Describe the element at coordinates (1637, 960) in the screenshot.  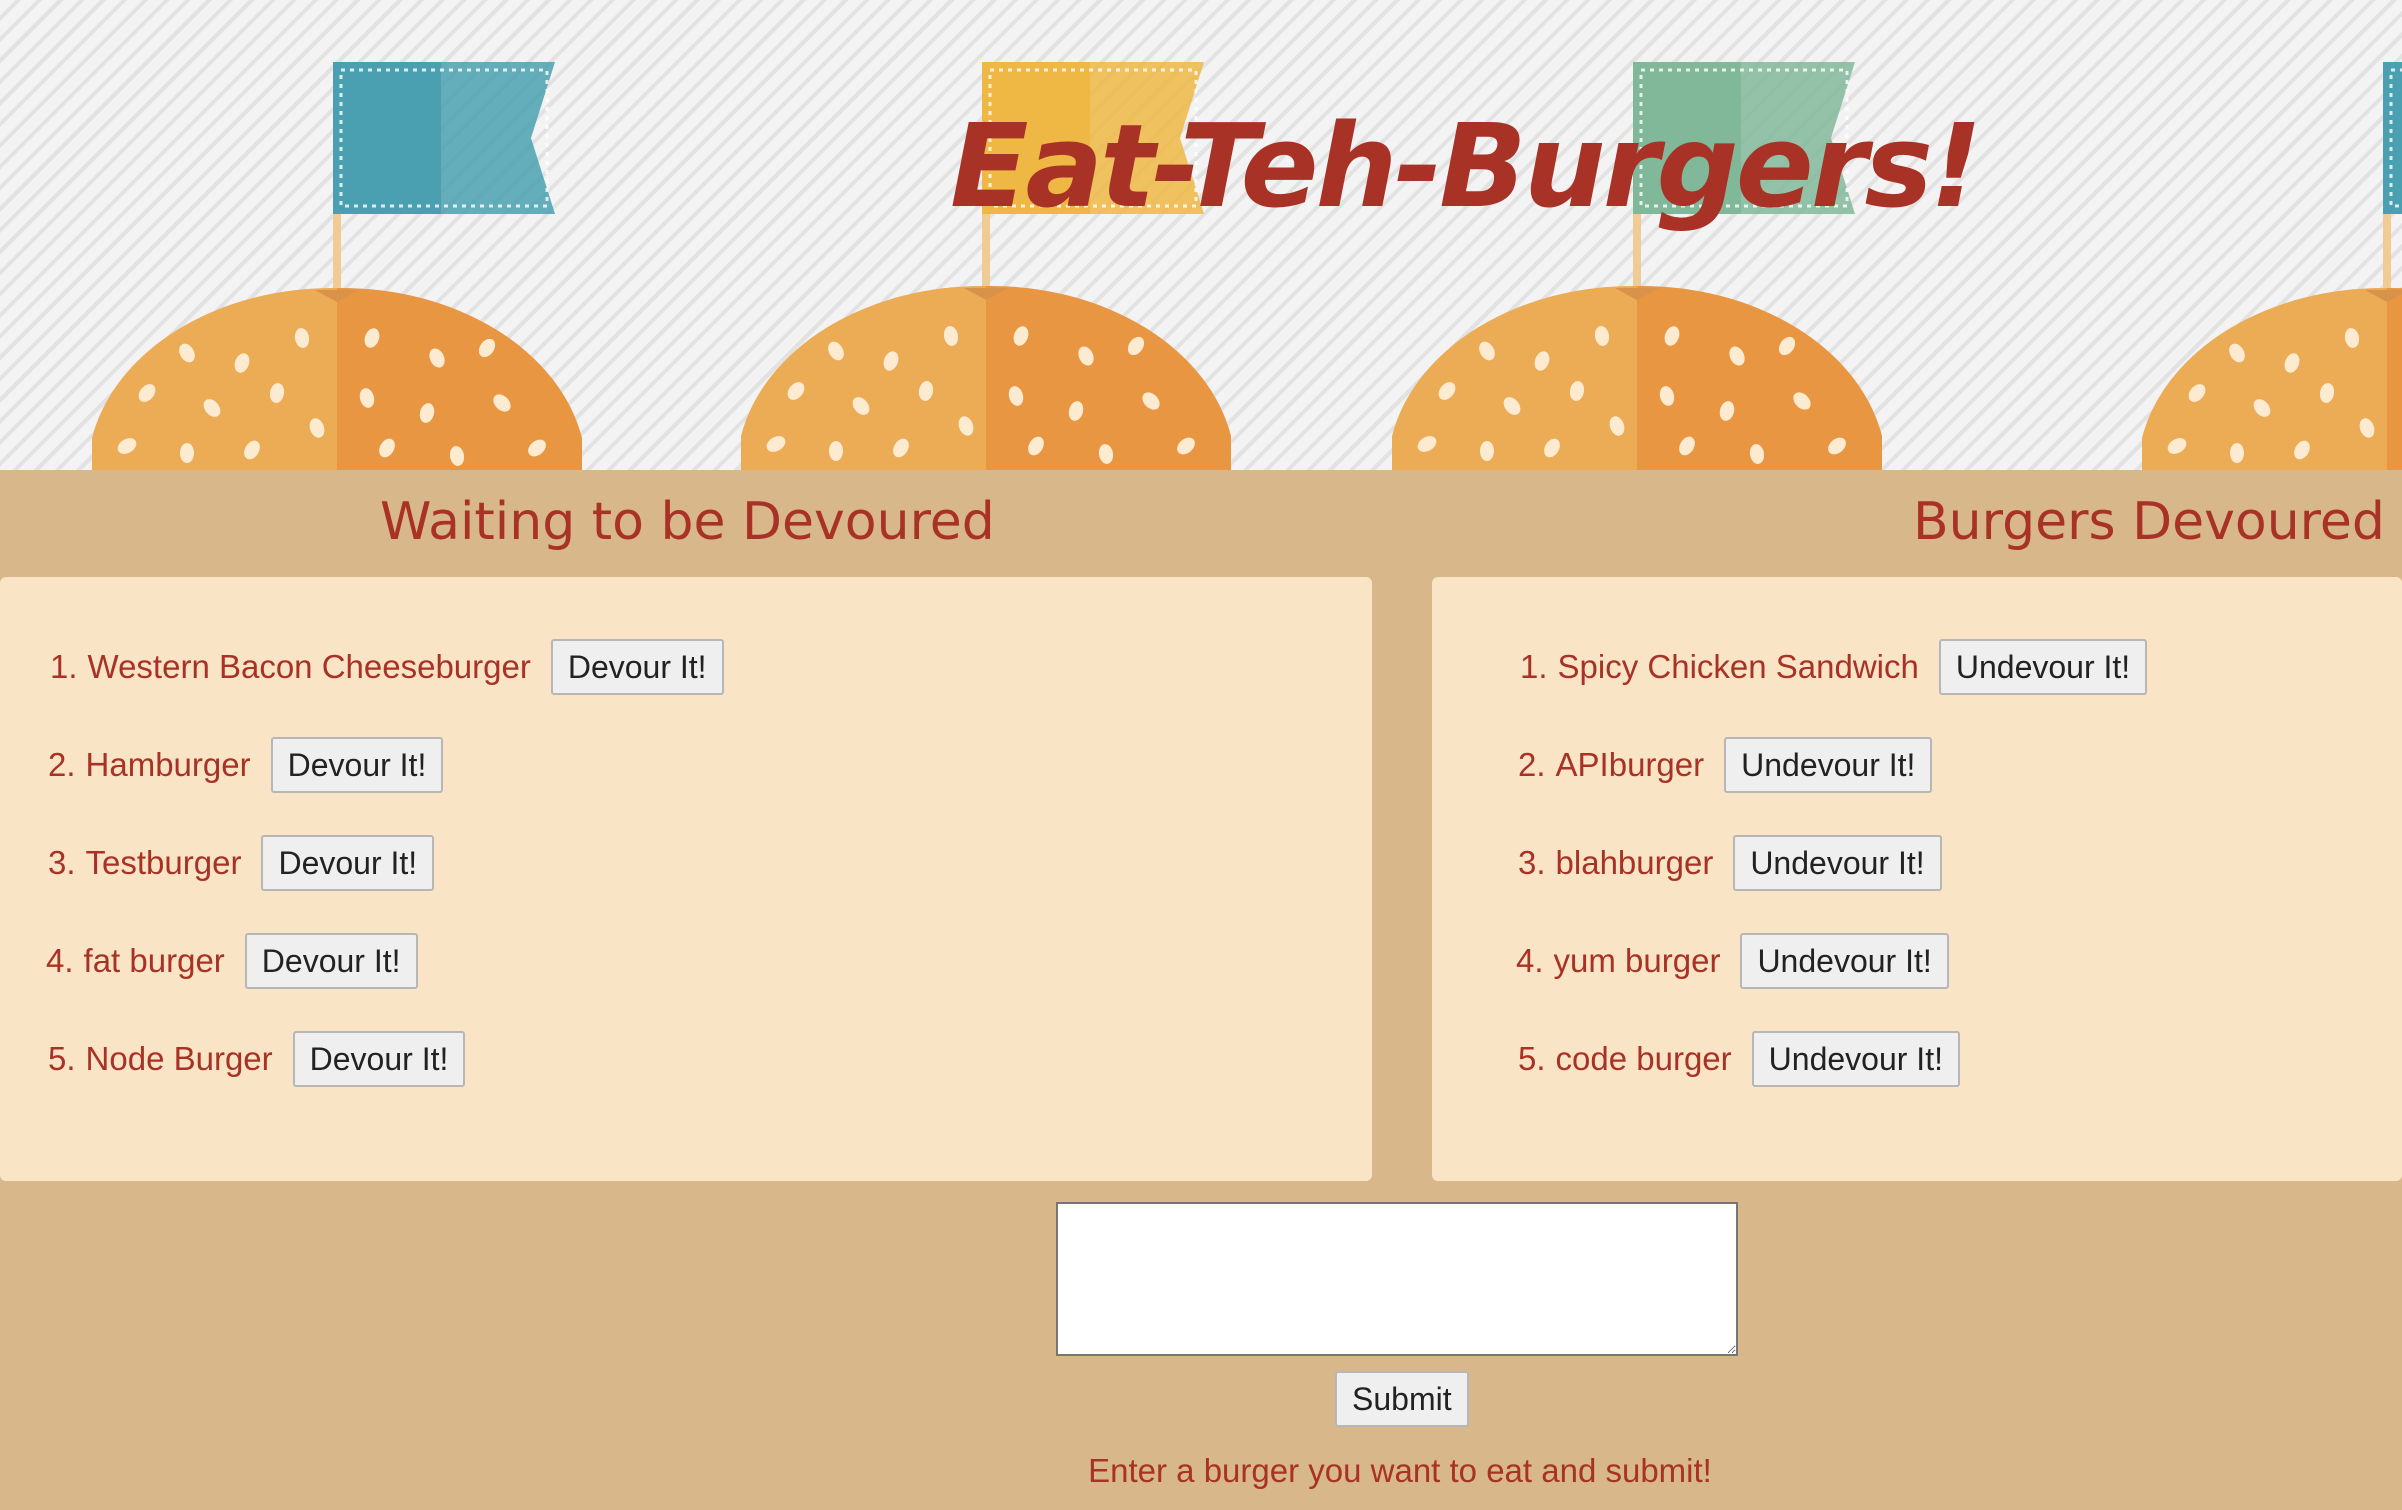
I see `burger-name: yum burger` at that location.